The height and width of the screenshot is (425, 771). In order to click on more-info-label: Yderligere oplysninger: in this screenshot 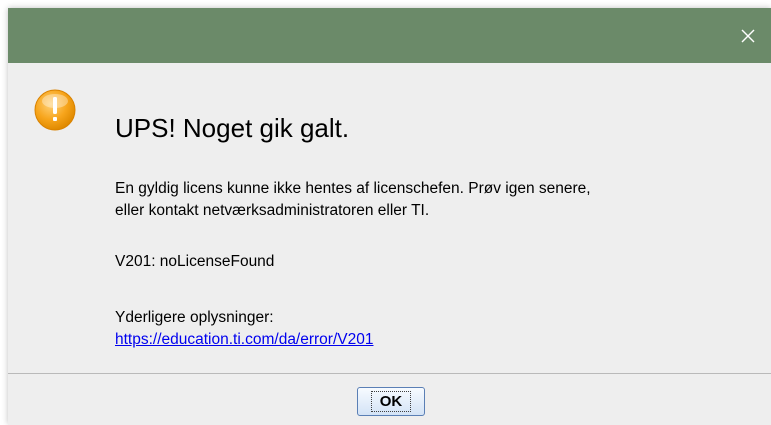, I will do `click(194, 317)`.